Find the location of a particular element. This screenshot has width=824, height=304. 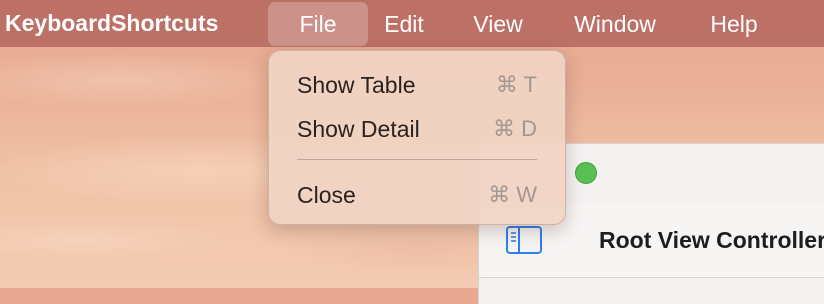

sidebar-toggle-icon is located at coordinates (524, 240).